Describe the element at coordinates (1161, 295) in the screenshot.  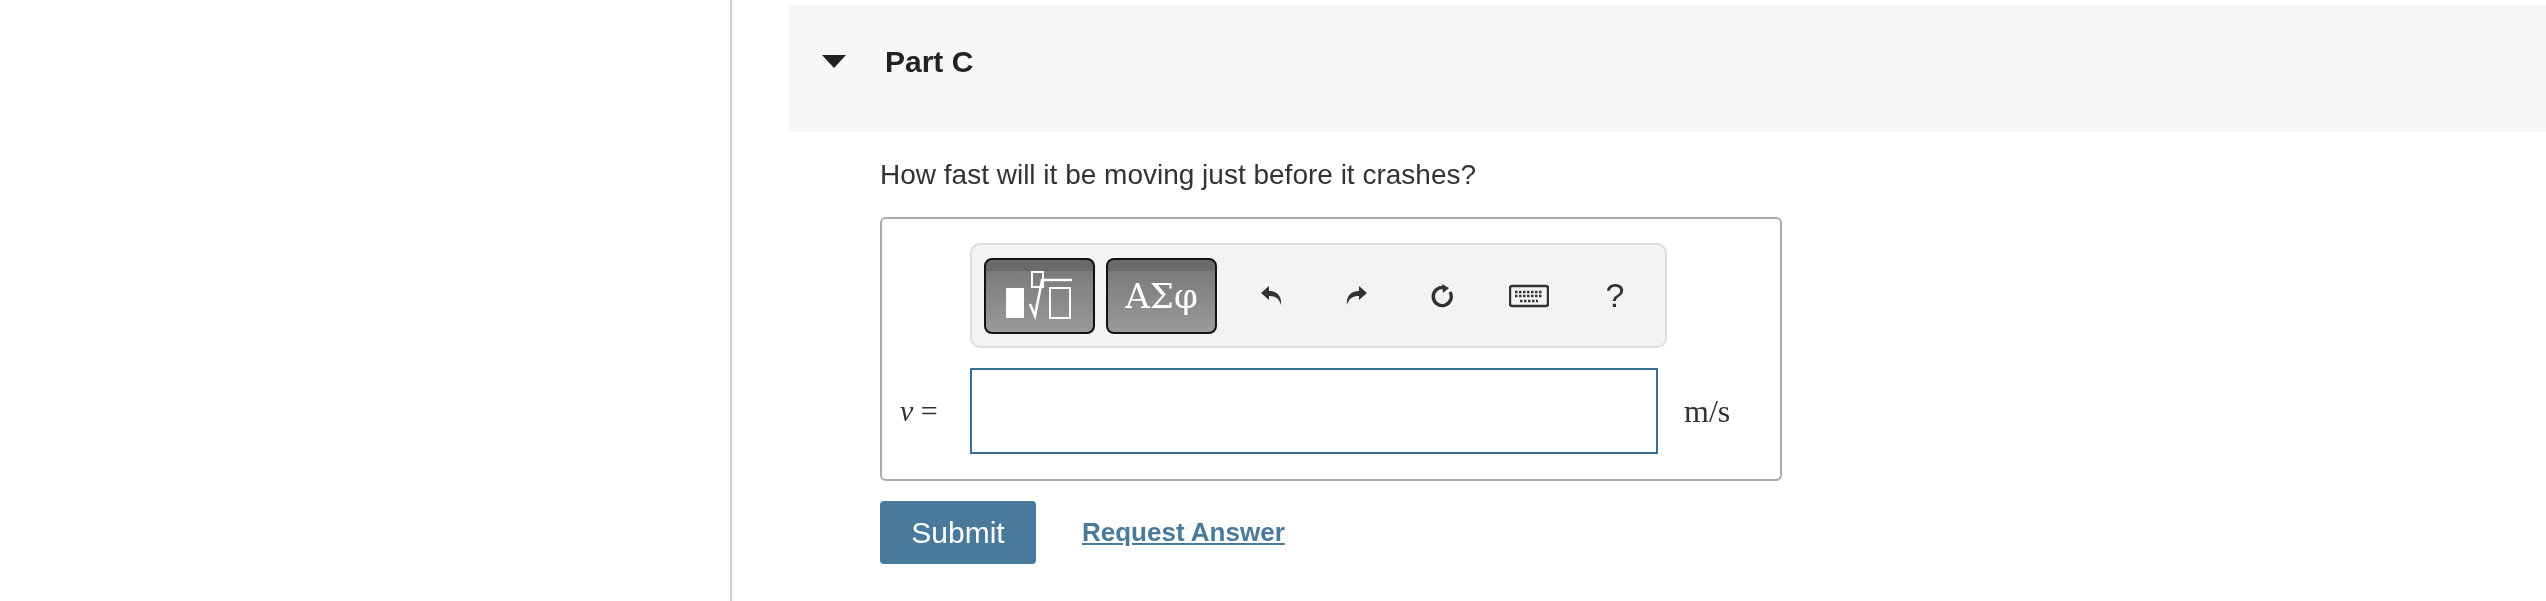
I see `symbols-button: ΑΣφ` at that location.